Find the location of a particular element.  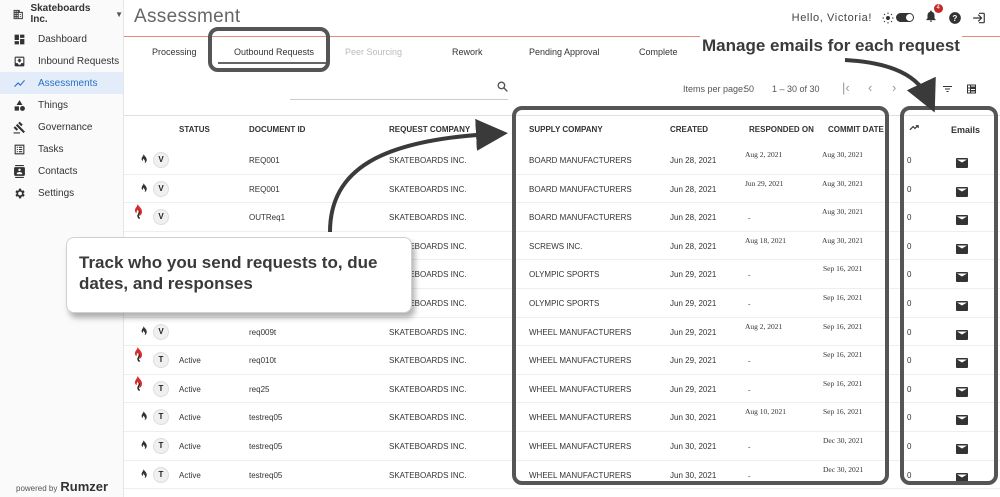

tab-peer-sourcing: Peer Sourcing is located at coordinates (373, 52).